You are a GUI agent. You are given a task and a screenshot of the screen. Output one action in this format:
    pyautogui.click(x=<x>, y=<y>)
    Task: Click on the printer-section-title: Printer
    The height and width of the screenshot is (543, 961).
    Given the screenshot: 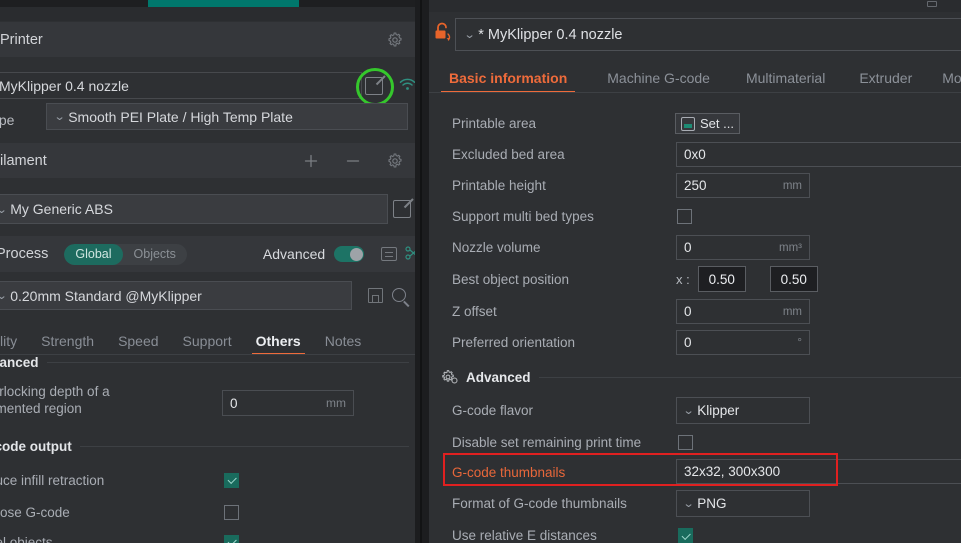 What is the action you would take?
    pyautogui.click(x=21, y=39)
    